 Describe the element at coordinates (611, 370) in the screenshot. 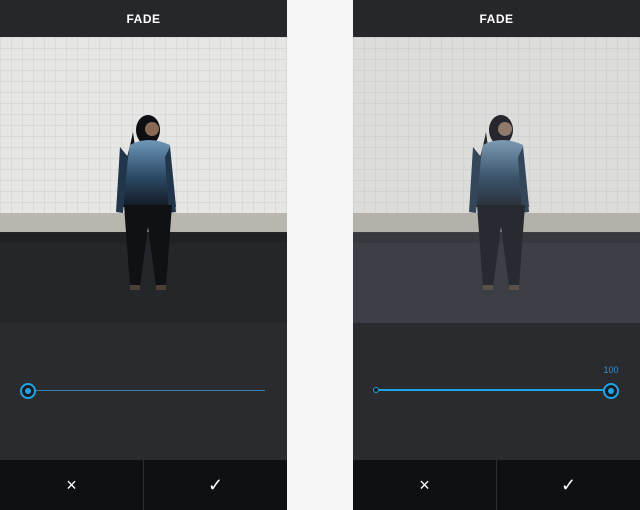

I see `slider-value-label: 100` at that location.